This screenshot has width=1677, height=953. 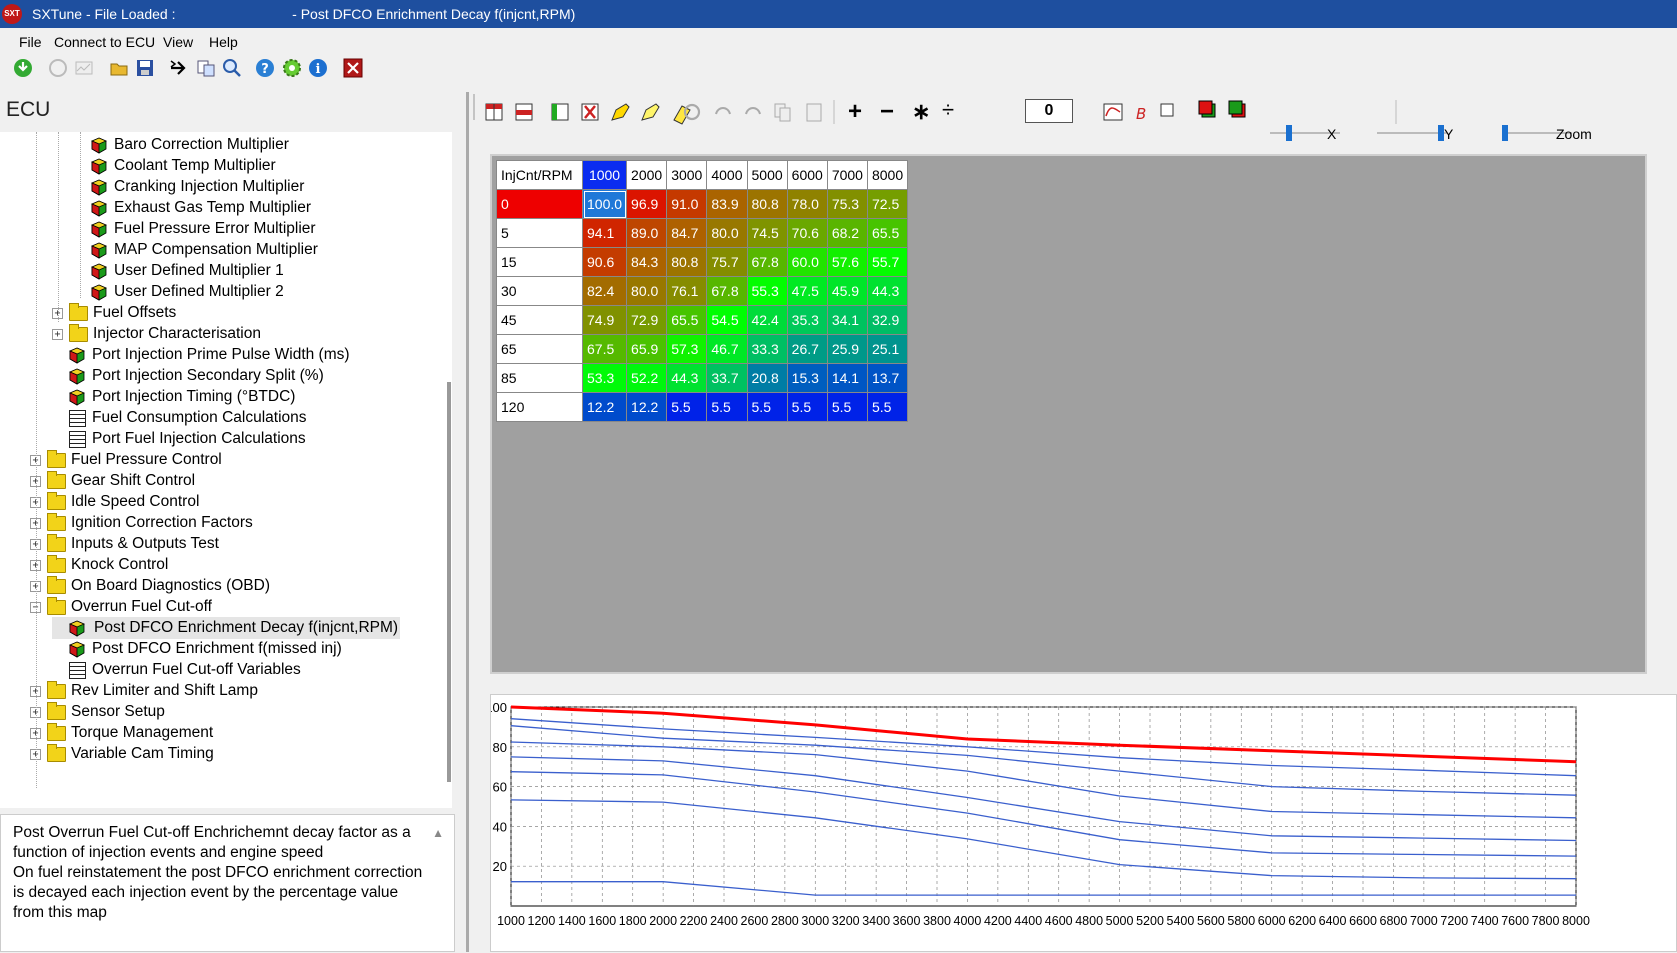 What do you see at coordinates (847, 291) in the screenshot?
I see `map-cell: 45.9` at bounding box center [847, 291].